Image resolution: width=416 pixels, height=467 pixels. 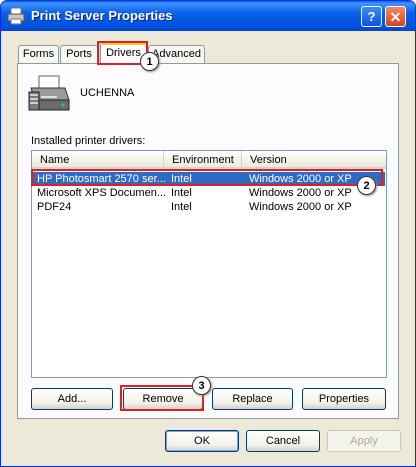 What do you see at coordinates (371, 16) in the screenshot?
I see `help-button: ?` at bounding box center [371, 16].